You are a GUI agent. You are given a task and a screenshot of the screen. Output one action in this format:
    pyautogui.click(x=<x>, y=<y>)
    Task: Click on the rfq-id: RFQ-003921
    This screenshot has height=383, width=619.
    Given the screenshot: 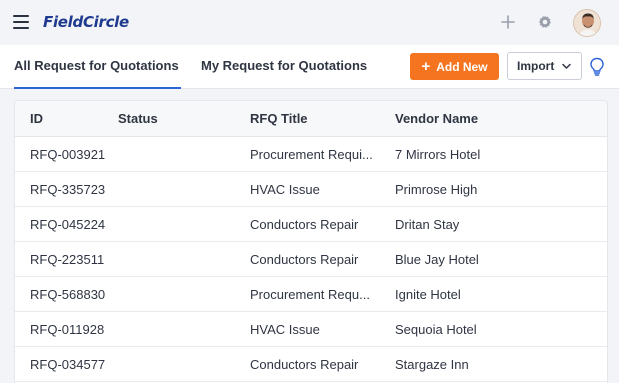 What is the action you would take?
    pyautogui.click(x=75, y=154)
    